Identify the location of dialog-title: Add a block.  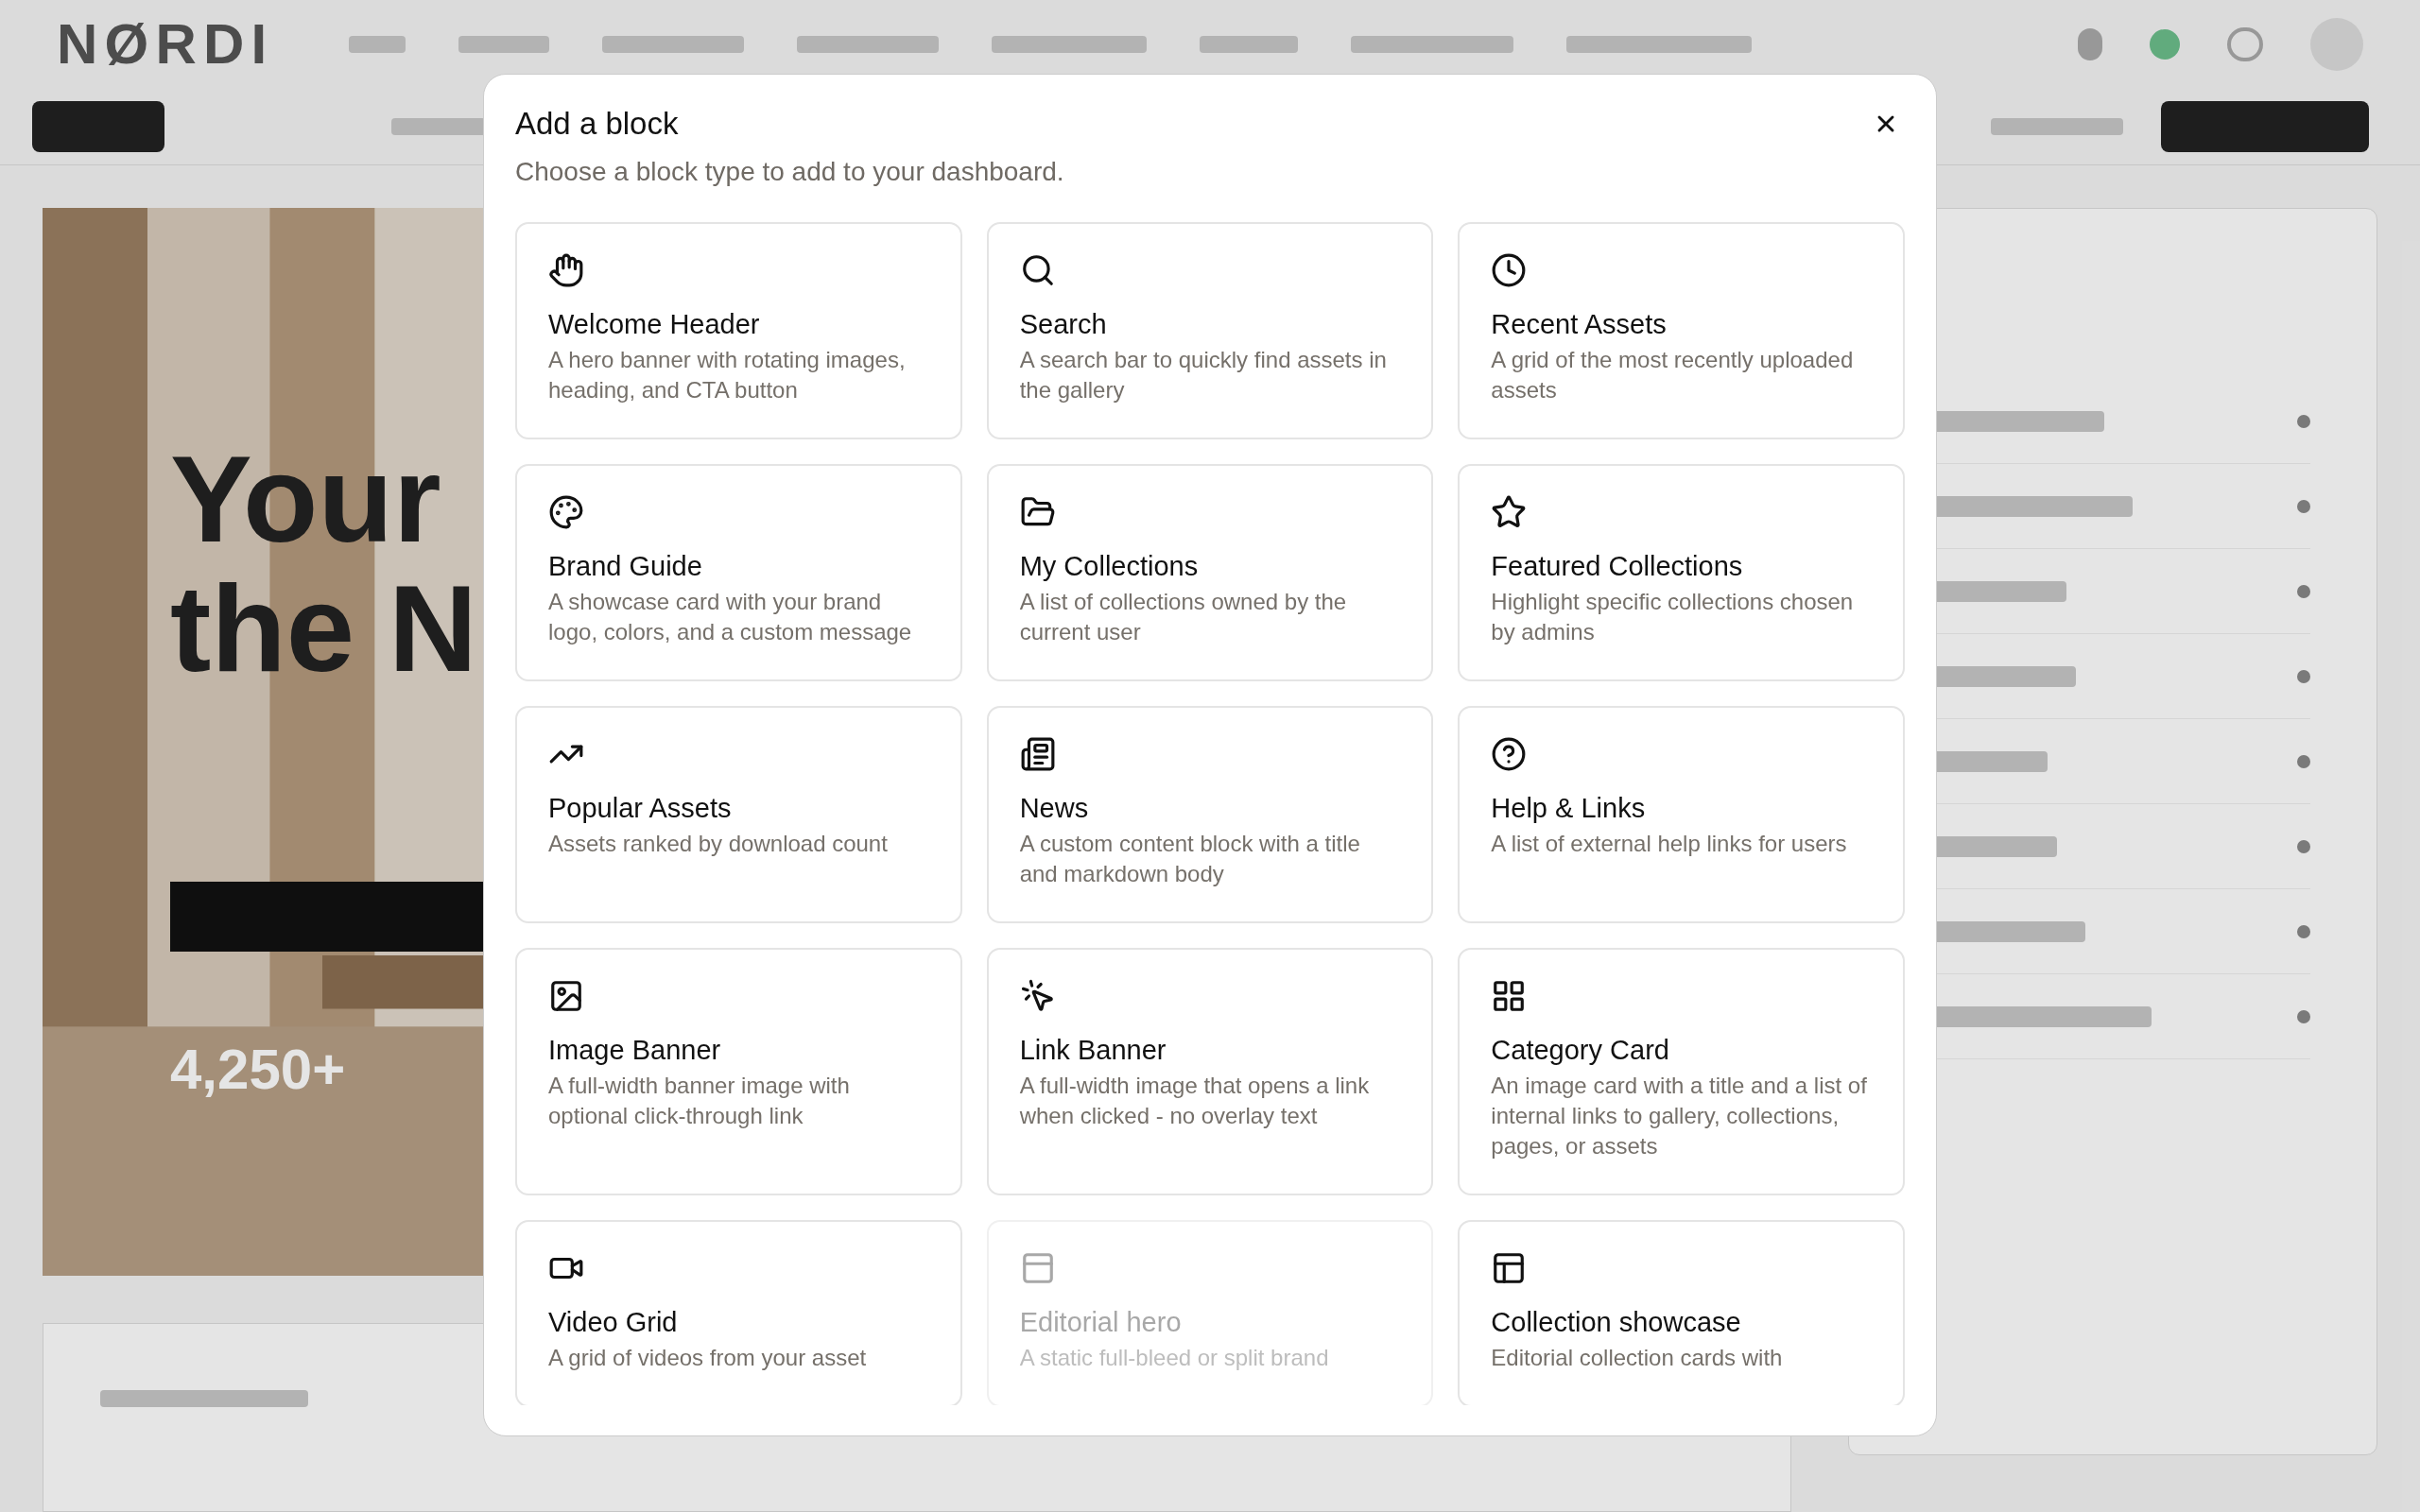
(597, 124).